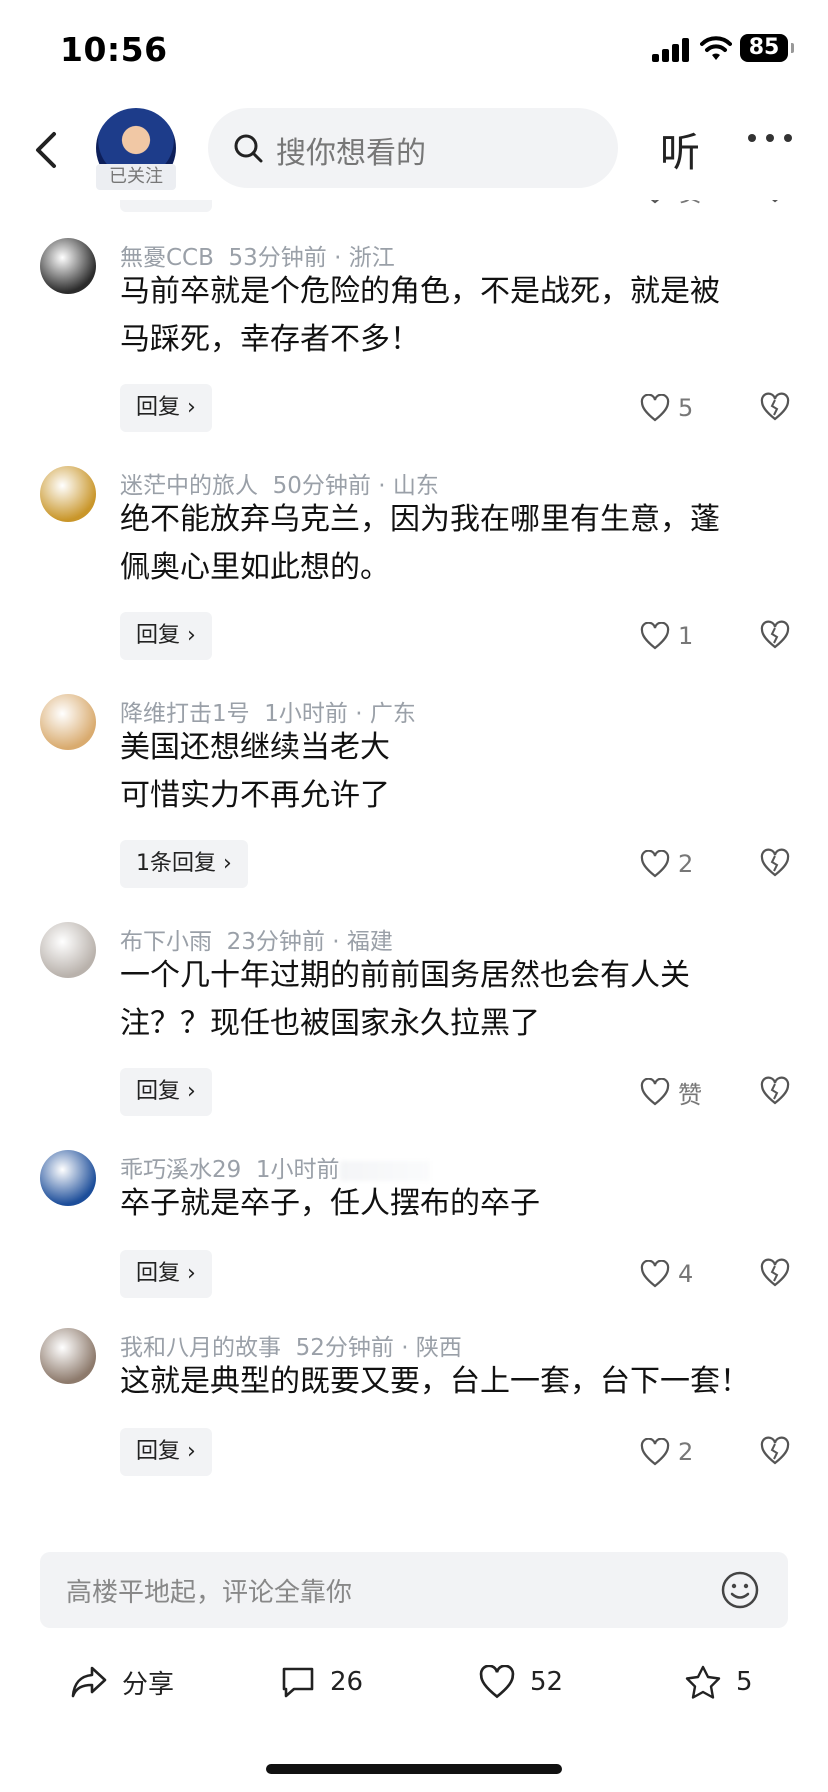 This screenshot has height=1792, width=828. I want to click on favorite-count: 5, so click(744, 1682).